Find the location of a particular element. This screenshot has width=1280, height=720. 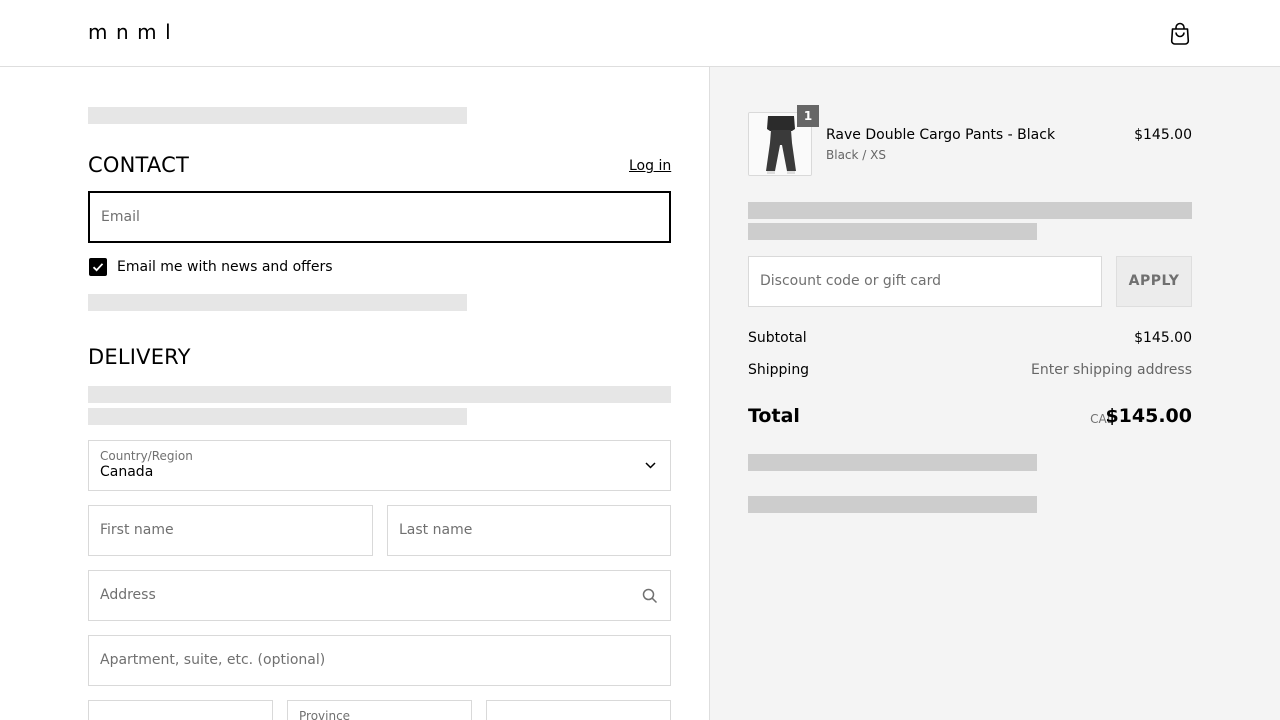

discount-code-field: Discount code or gift card is located at coordinates (925, 281).